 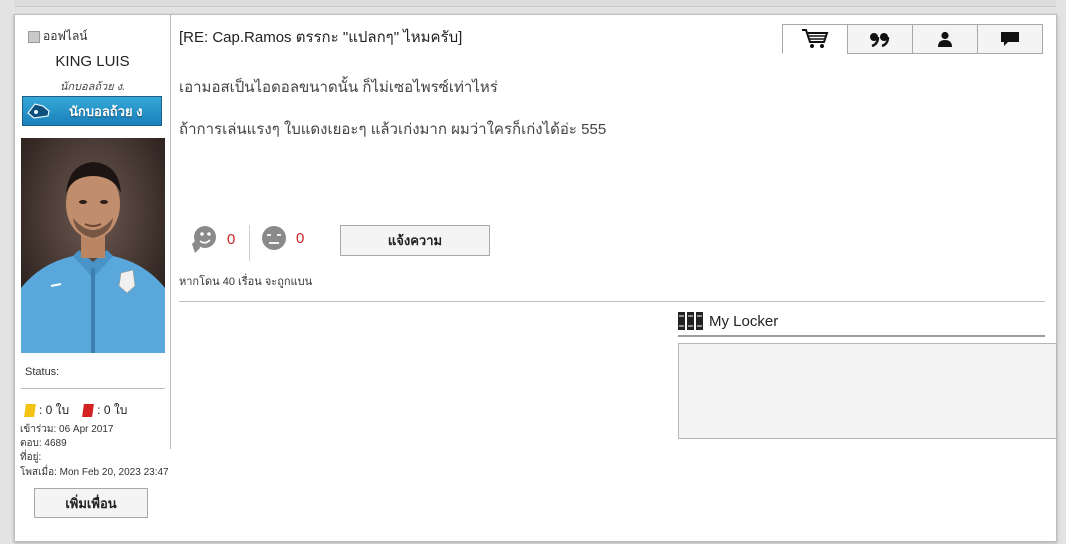 I want to click on like-button: 0, so click(x=212, y=239).